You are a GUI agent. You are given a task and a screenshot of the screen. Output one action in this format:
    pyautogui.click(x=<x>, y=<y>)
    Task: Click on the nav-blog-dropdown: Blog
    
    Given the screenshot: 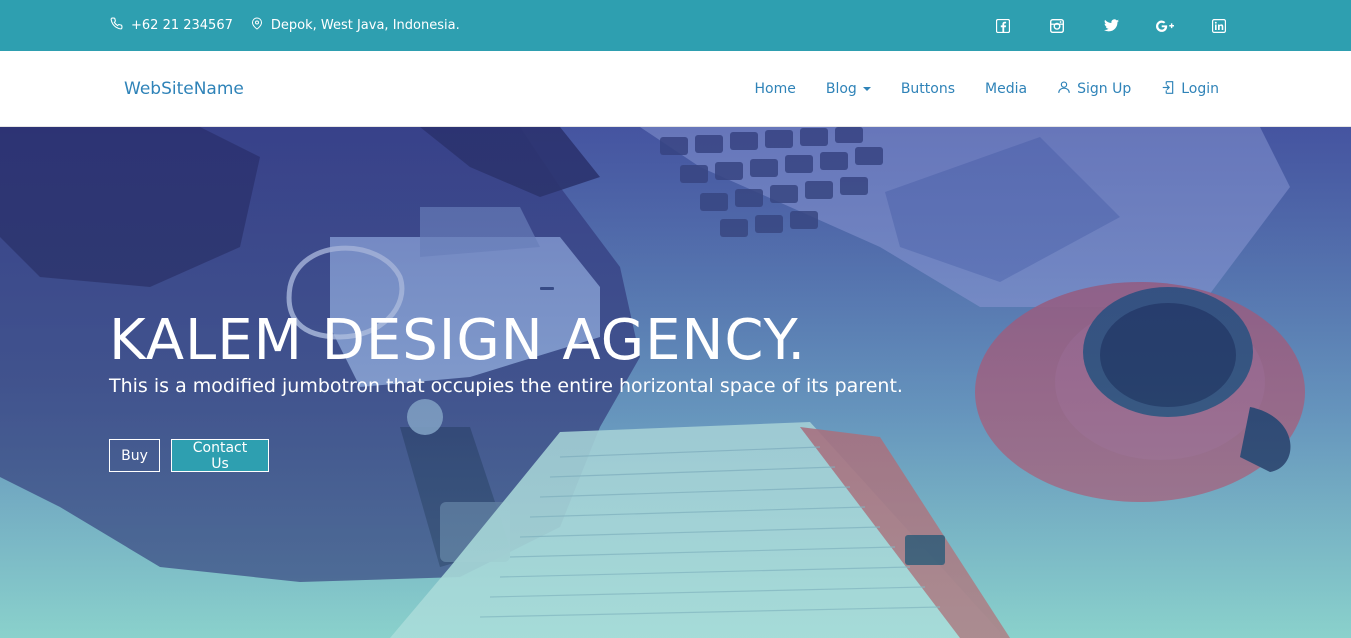 What is the action you would take?
    pyautogui.click(x=848, y=89)
    